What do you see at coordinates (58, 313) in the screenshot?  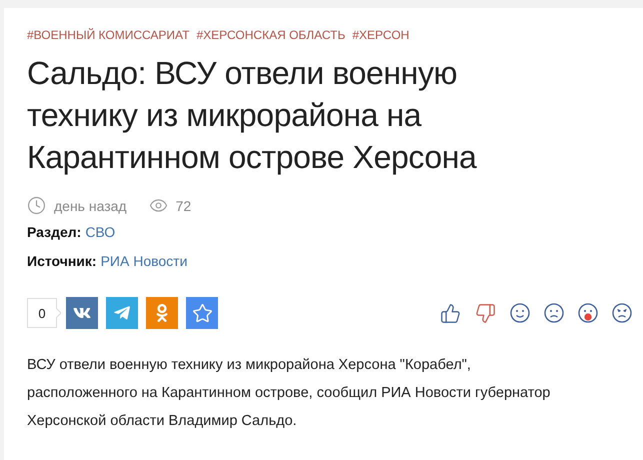 I see `count-pointer-icon` at bounding box center [58, 313].